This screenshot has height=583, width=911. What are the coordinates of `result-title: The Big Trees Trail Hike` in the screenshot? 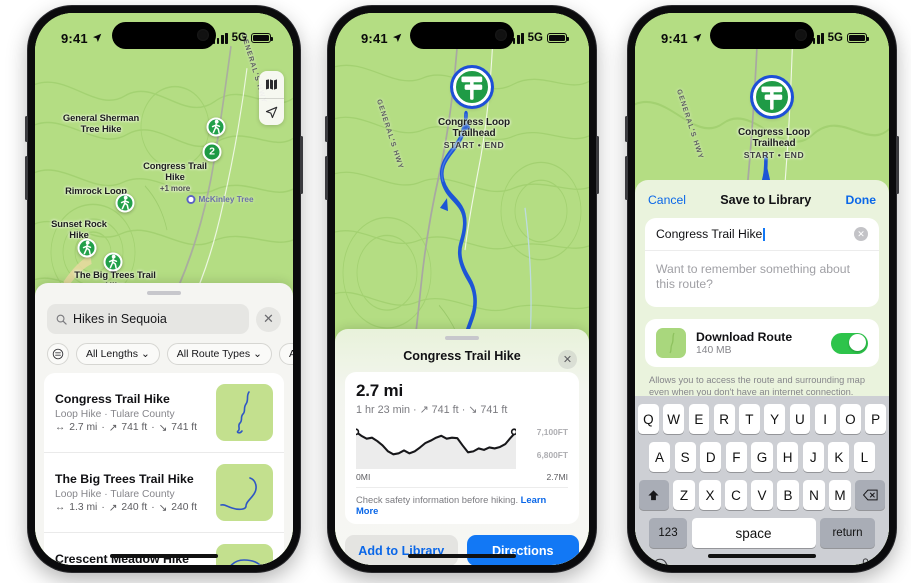 It's located at (124, 478).